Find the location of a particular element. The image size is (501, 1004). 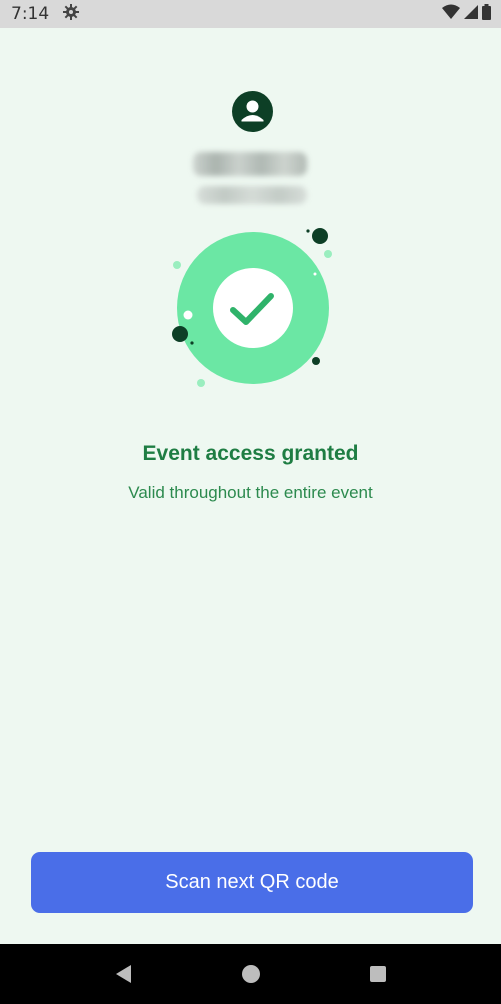

back-icon is located at coordinates (124, 974).